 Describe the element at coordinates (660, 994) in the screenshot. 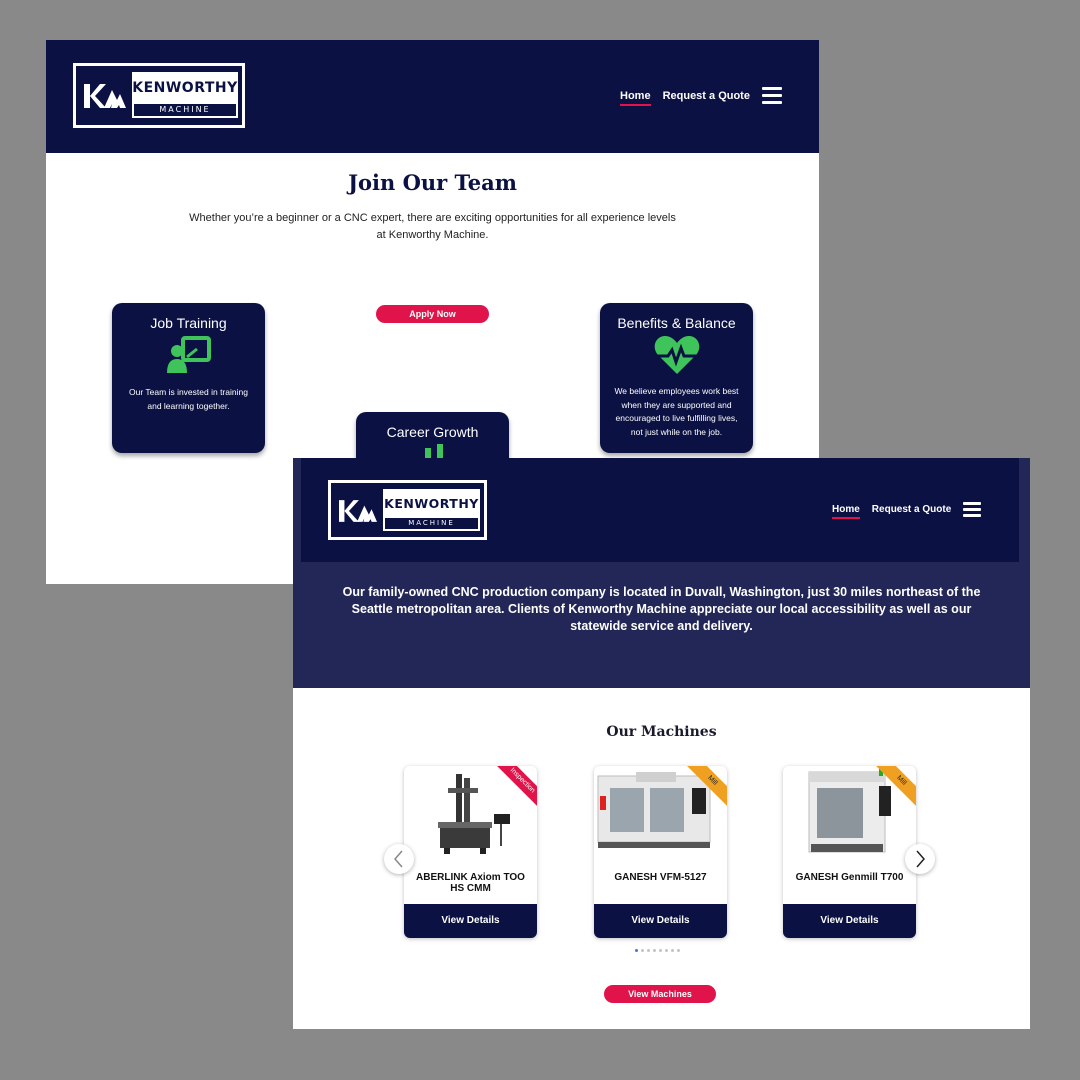

I see `view-machines-button: View Machines` at that location.